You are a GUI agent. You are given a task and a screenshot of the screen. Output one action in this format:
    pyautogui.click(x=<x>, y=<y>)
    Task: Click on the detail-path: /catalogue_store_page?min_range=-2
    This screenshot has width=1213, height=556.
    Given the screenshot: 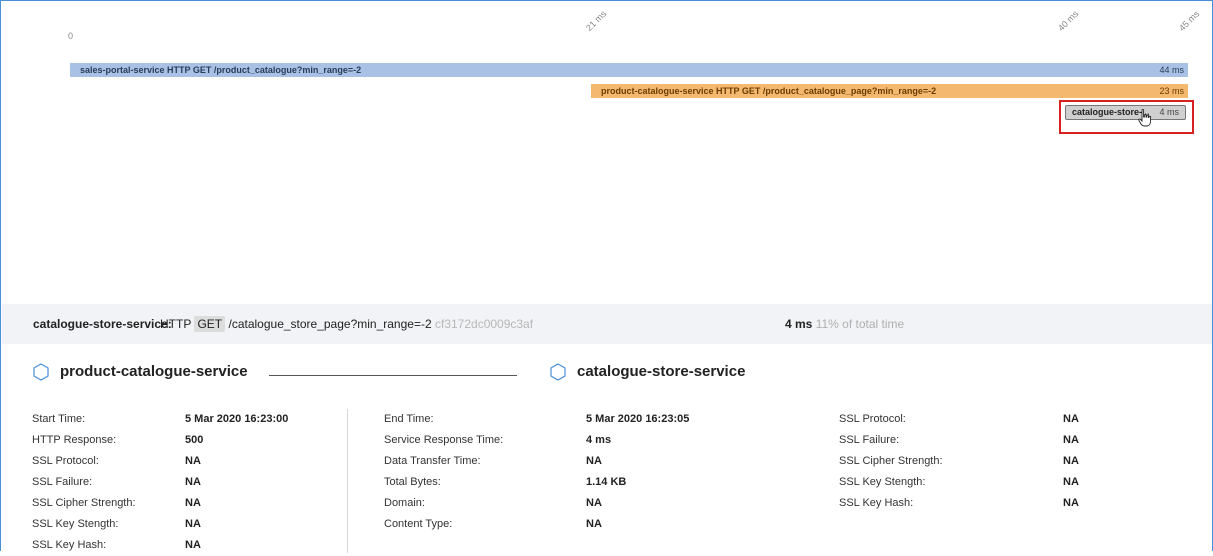 What is the action you would take?
    pyautogui.click(x=330, y=324)
    